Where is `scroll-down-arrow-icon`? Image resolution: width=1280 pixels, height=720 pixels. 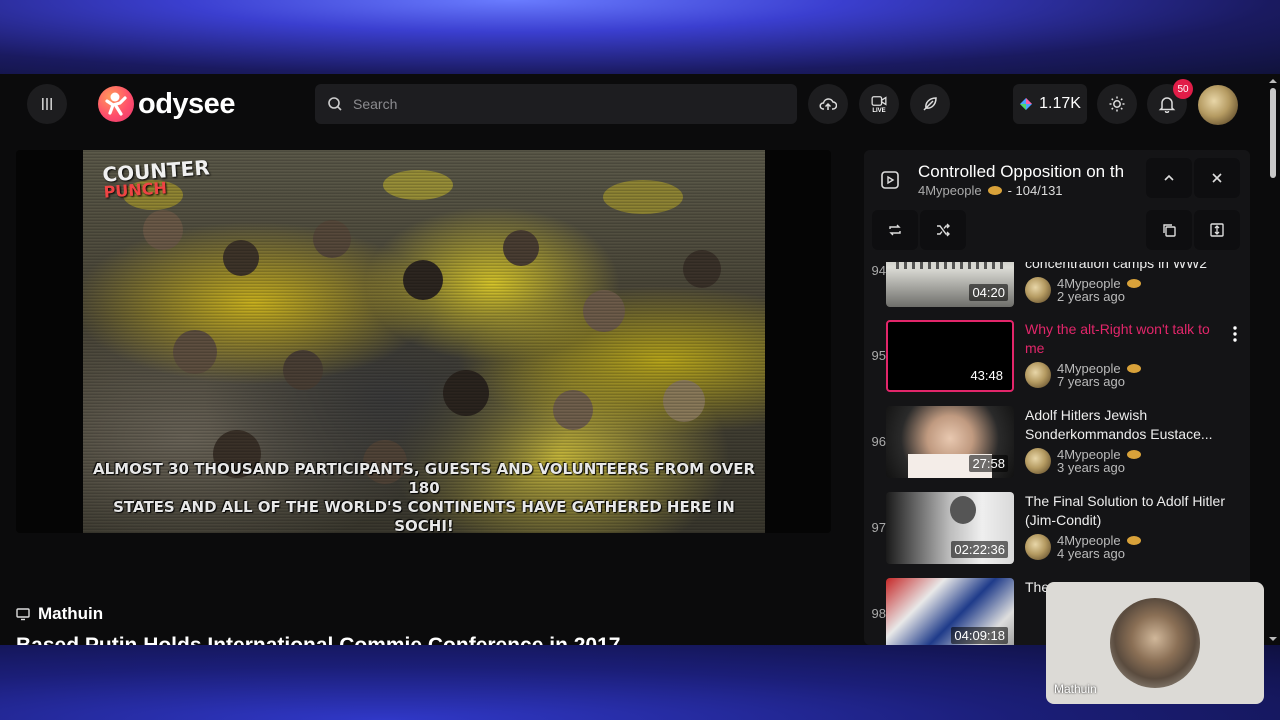
scroll-down-arrow-icon is located at coordinates (1273, 639).